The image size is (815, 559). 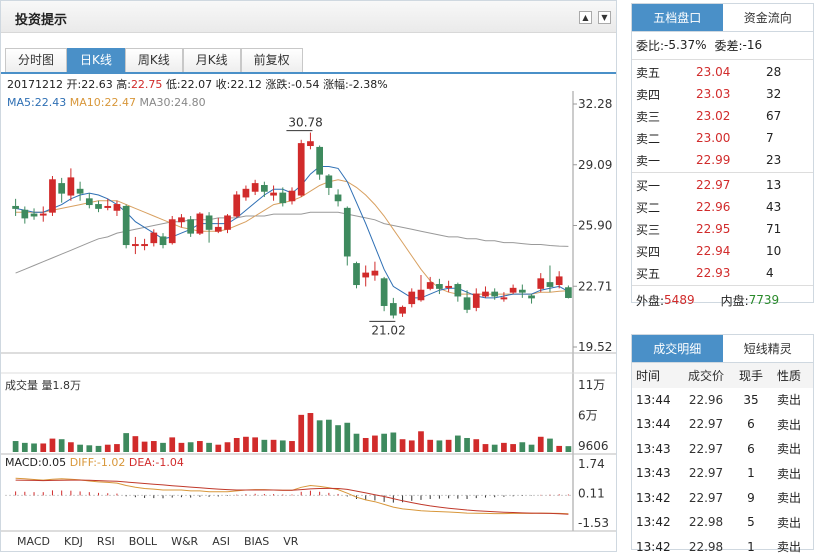 What do you see at coordinates (729, 45) in the screenshot?
I see `diff-label-ob: 委差:` at bounding box center [729, 45].